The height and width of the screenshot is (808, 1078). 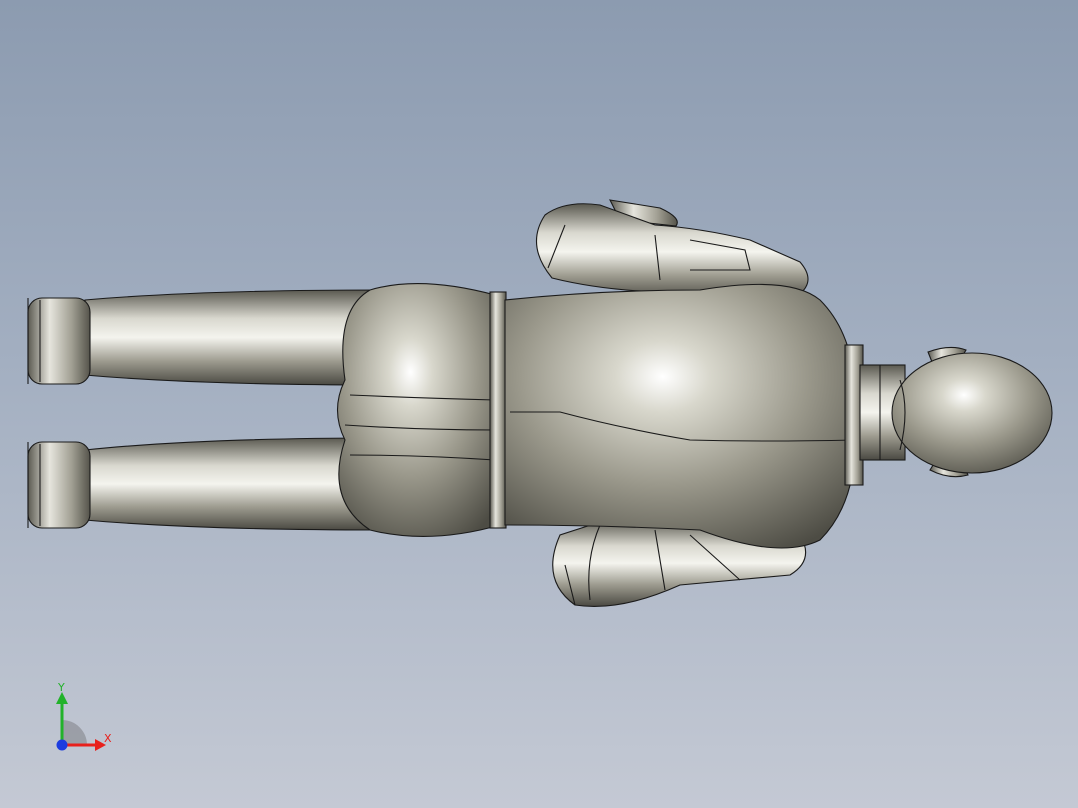 I want to click on x-axis-label: X, so click(x=108, y=738).